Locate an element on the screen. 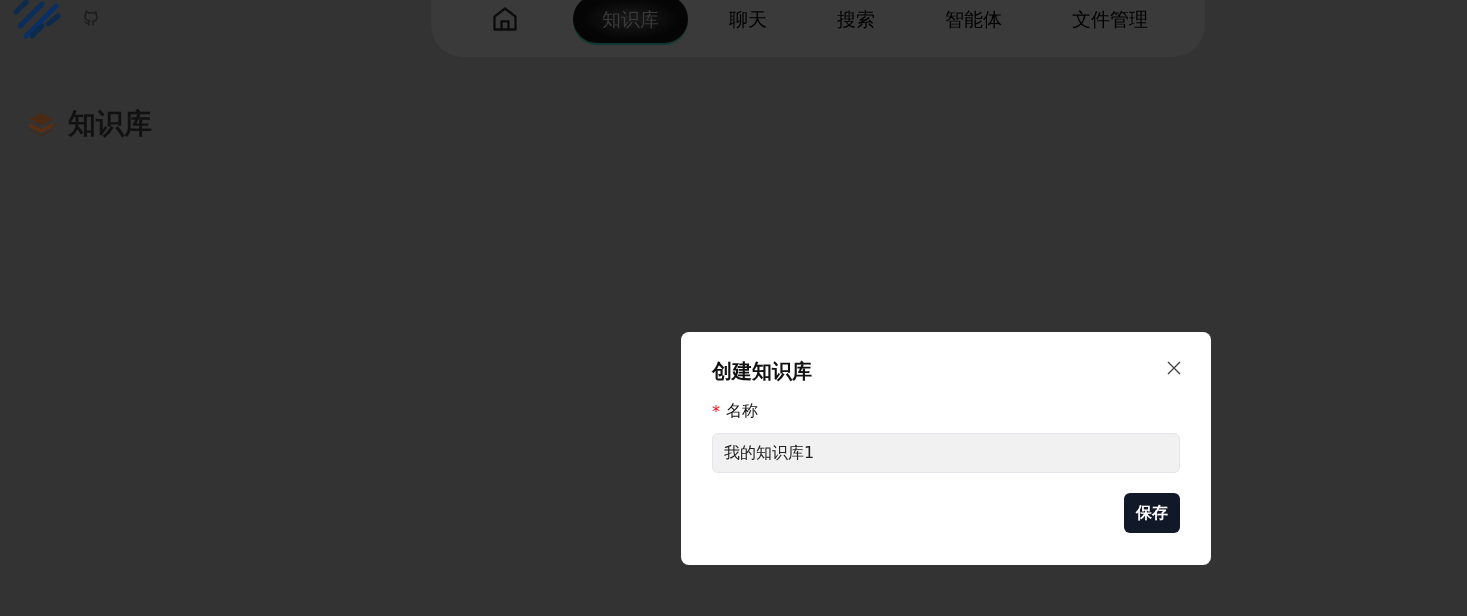  github-icon is located at coordinates (91, 18).